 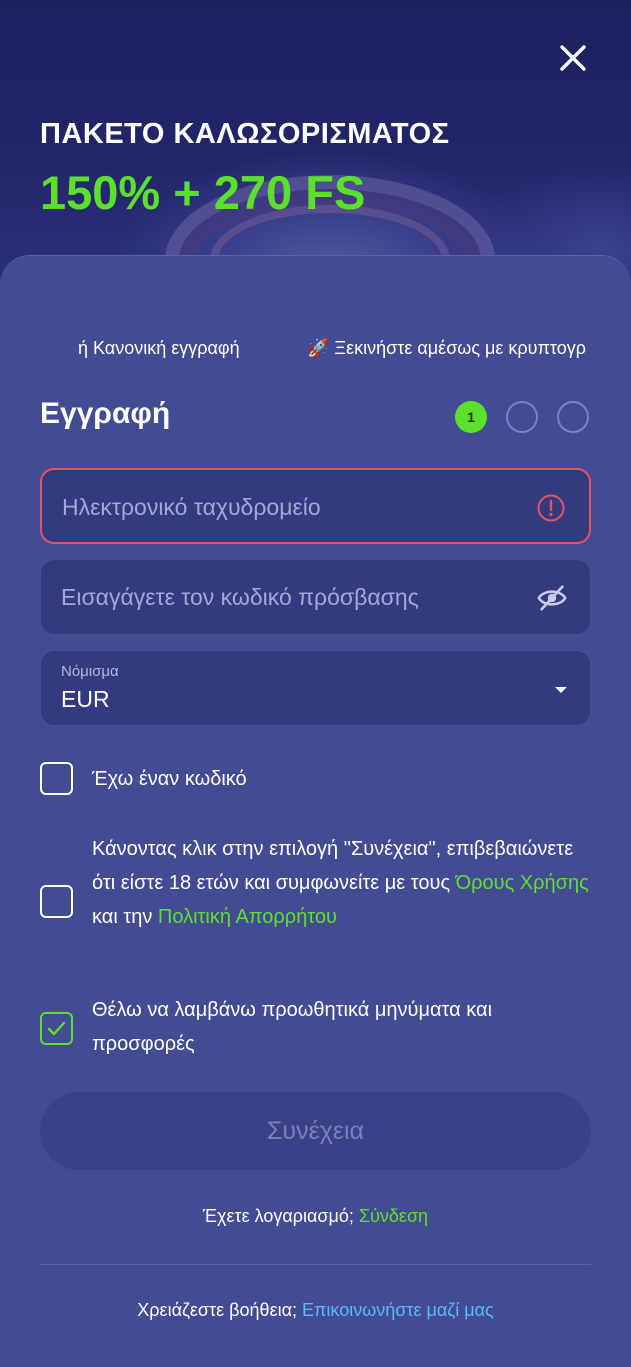 I want to click on have-account-text: Έχετε λογαριασμό;, so click(x=280, y=1216).